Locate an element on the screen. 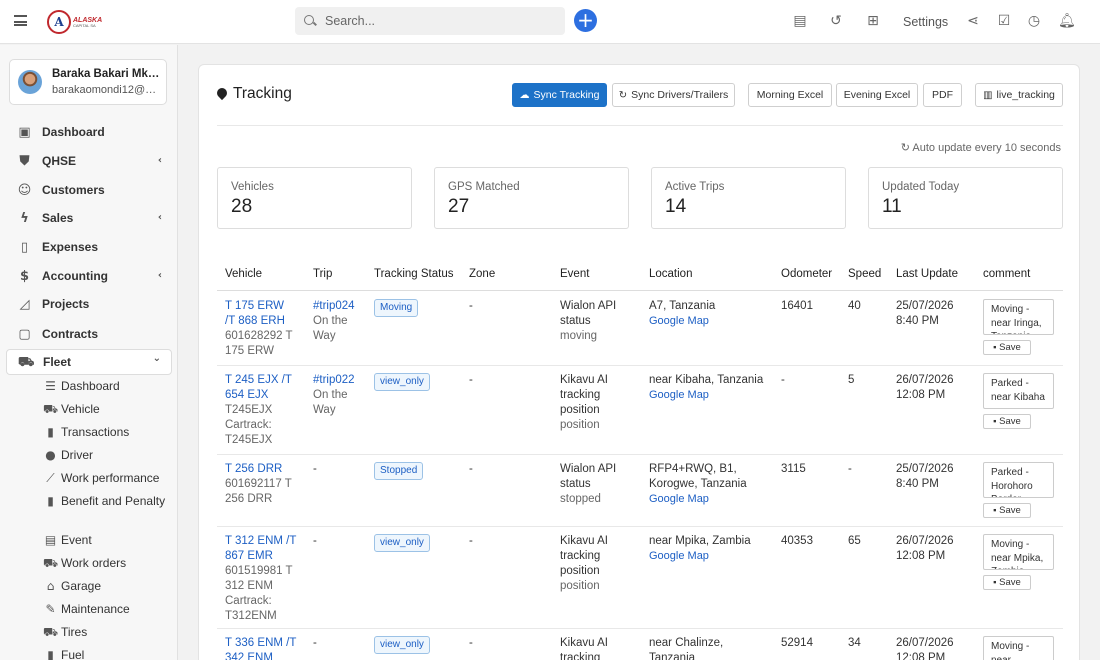  comment-textarea: Parked - near Kibaha is located at coordinates (1018, 391).